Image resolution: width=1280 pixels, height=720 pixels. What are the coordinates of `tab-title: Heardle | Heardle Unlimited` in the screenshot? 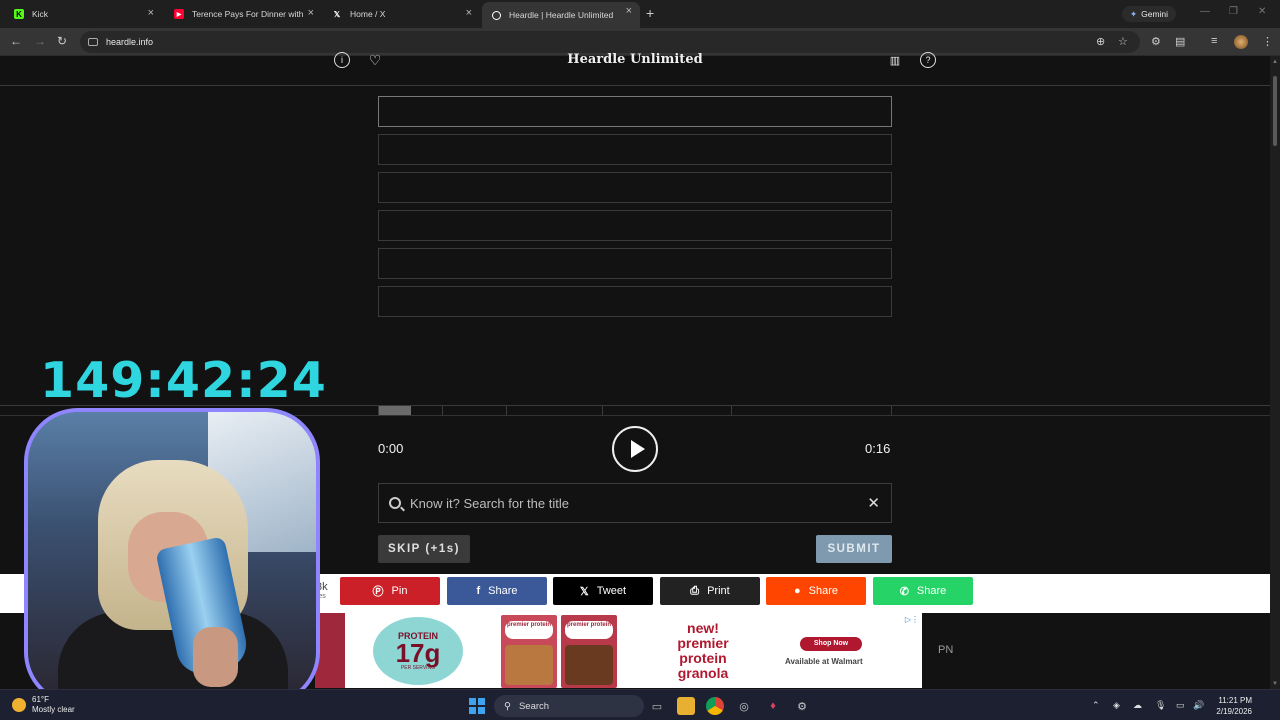 It's located at (561, 15).